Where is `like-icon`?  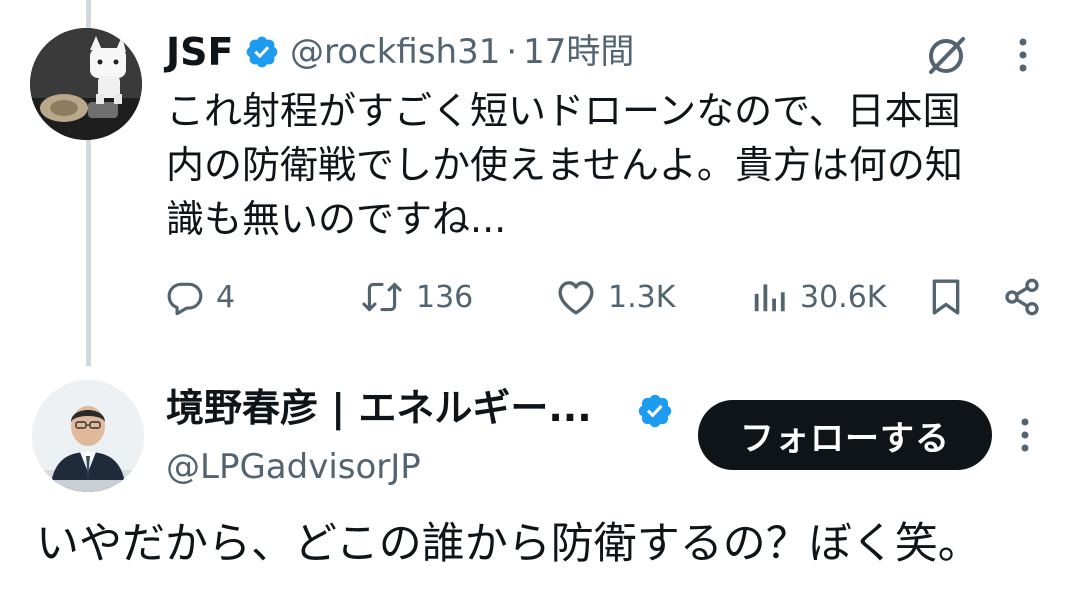 like-icon is located at coordinates (576, 298).